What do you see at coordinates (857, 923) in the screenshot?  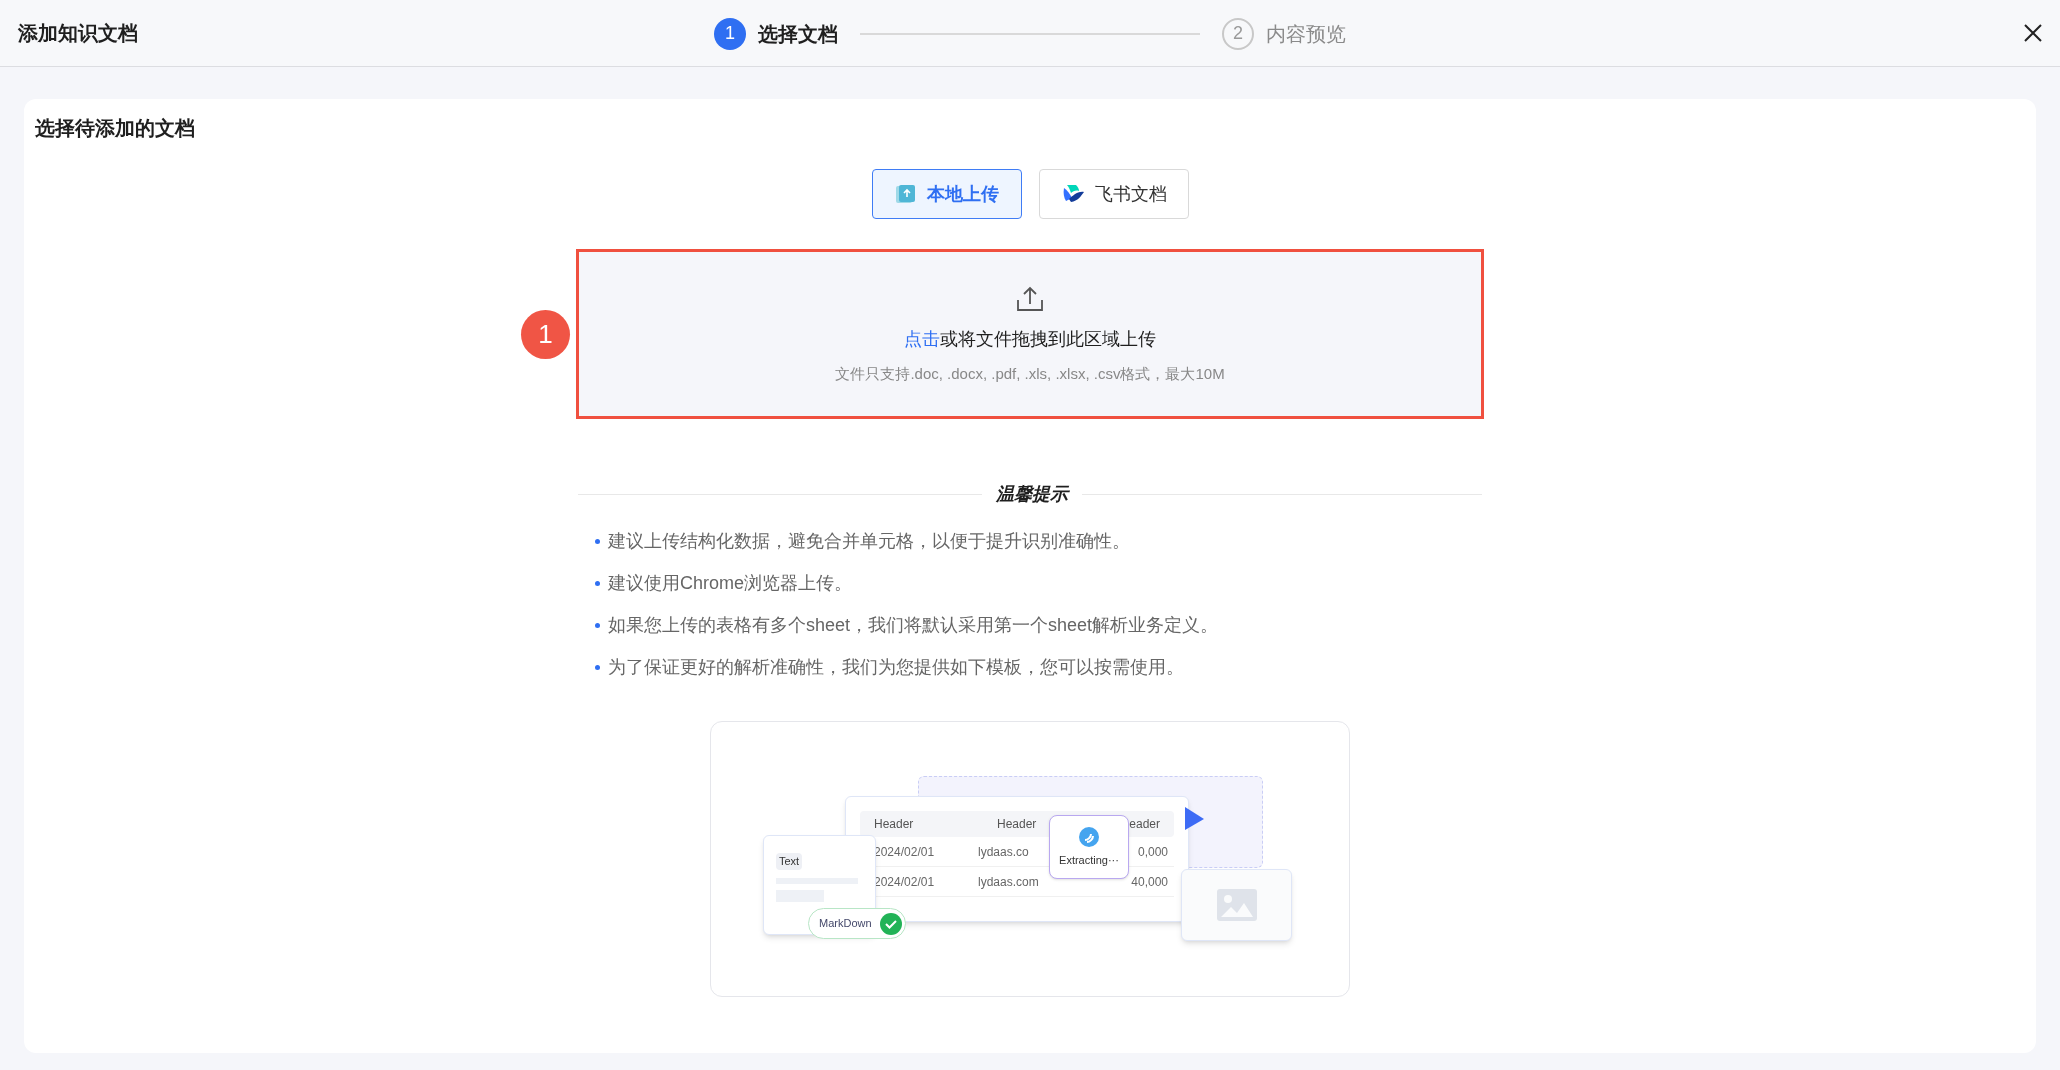 I see `markdown-pill: MarkDown` at bounding box center [857, 923].